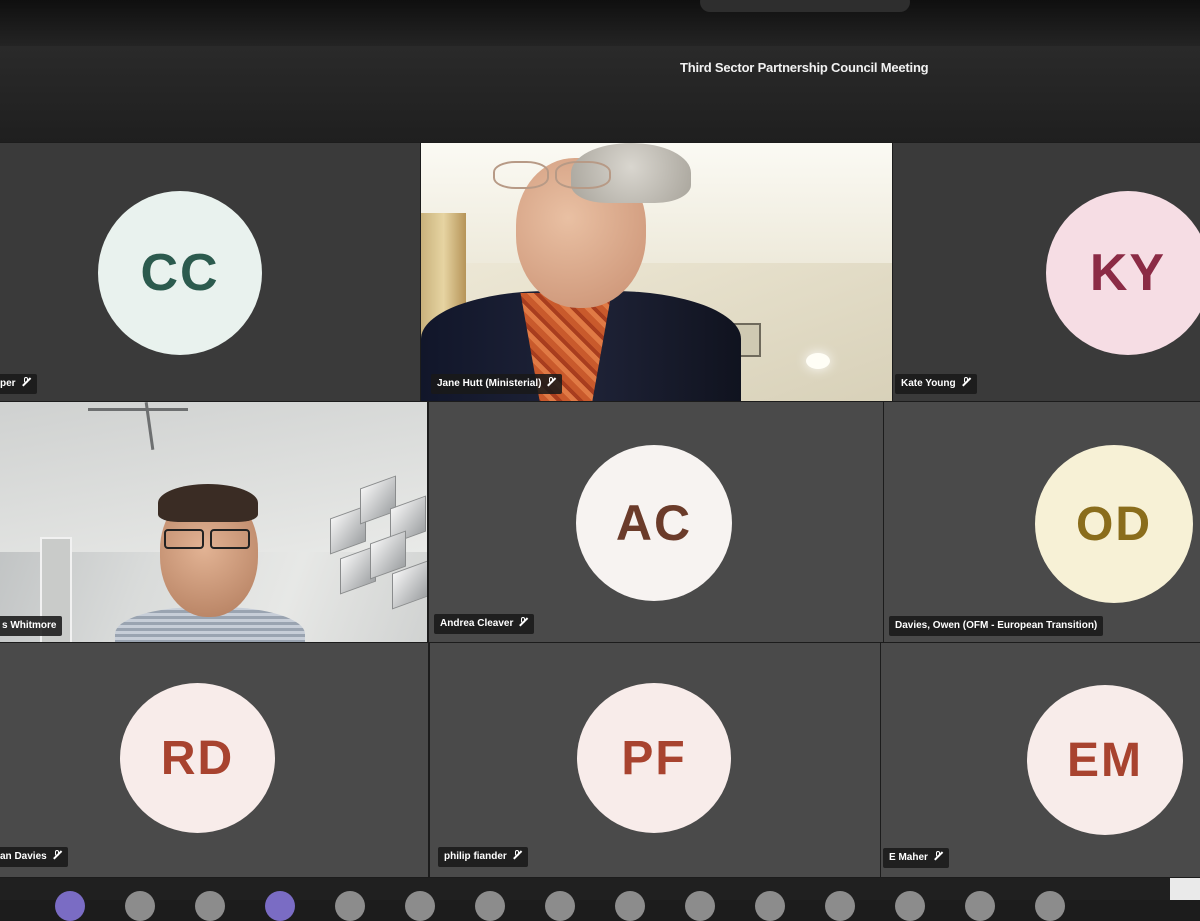 Image resolution: width=1200 pixels, height=921 pixels. I want to click on participant-name: s Whitmore, so click(29, 625).